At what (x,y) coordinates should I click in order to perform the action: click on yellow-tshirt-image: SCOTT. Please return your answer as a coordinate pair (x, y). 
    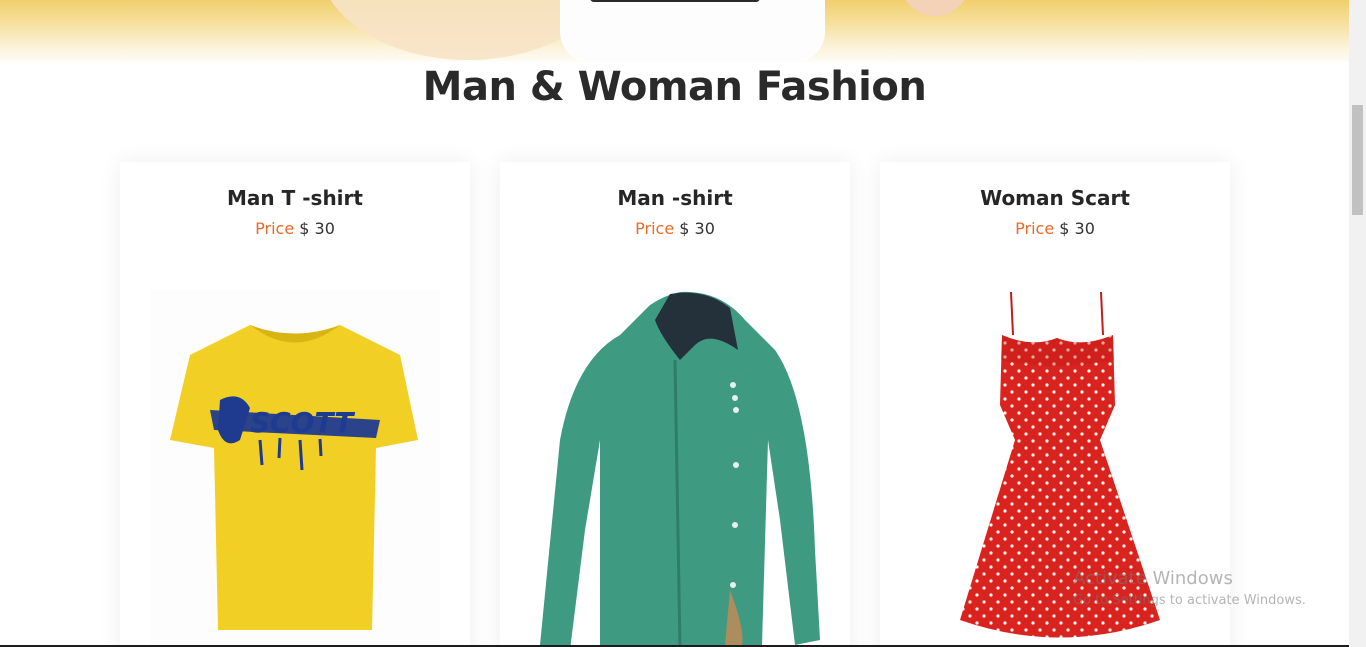
    Looking at the image, I should click on (295, 468).